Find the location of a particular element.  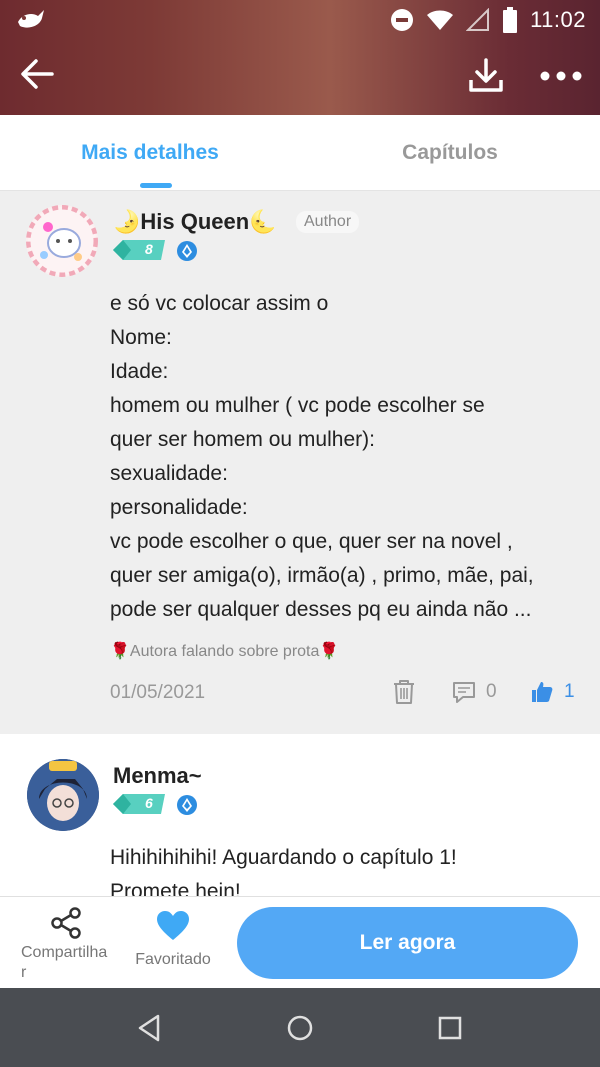

reply-count: 0 is located at coordinates (491, 691).